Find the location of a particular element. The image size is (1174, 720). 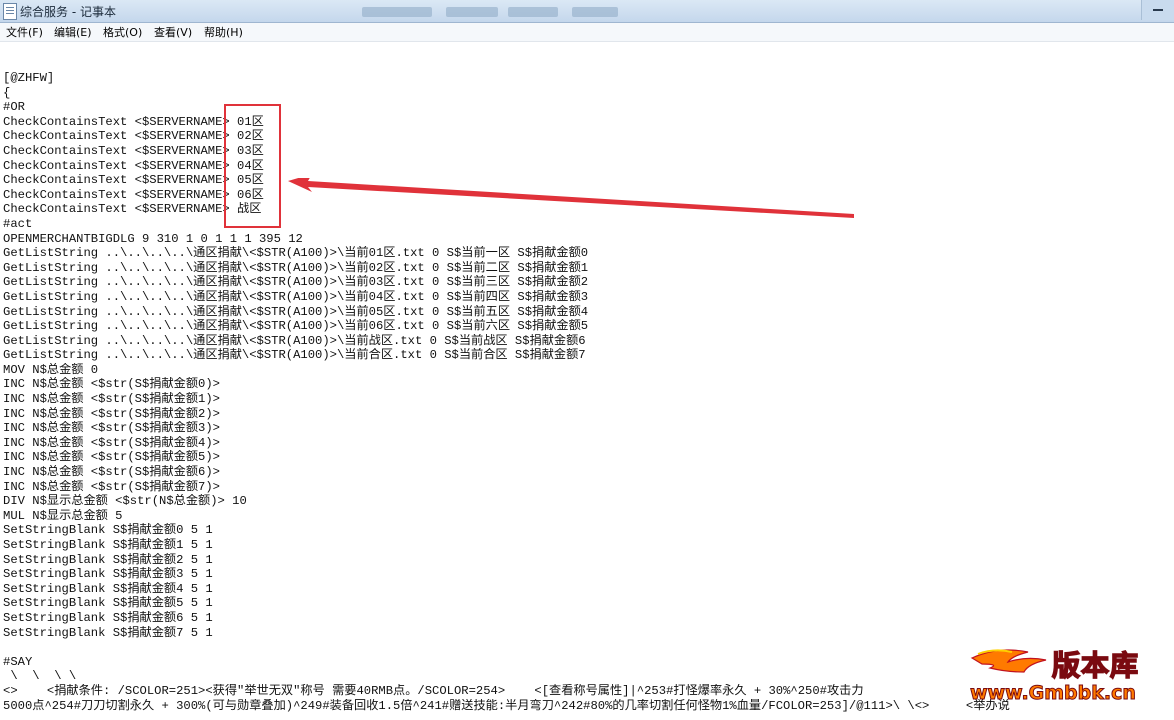

text-line: { is located at coordinates (7, 92).